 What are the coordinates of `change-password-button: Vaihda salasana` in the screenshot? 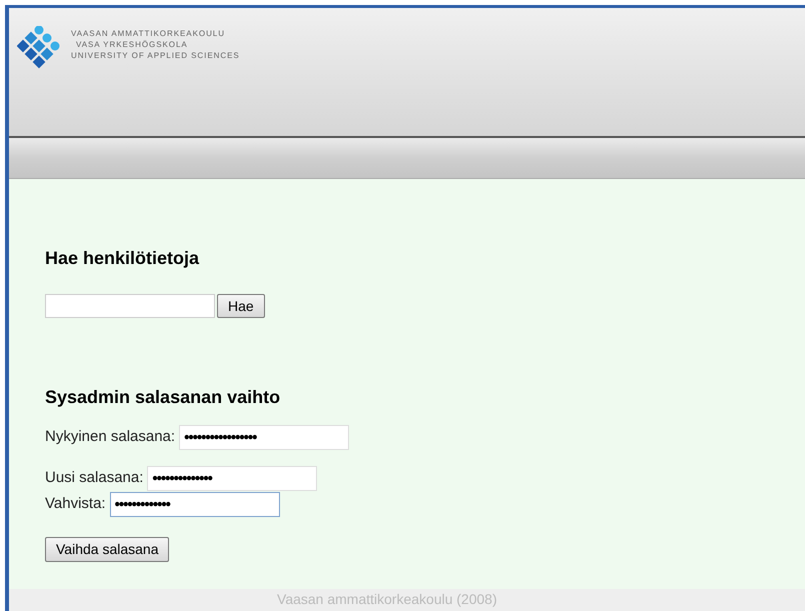 It's located at (107, 549).